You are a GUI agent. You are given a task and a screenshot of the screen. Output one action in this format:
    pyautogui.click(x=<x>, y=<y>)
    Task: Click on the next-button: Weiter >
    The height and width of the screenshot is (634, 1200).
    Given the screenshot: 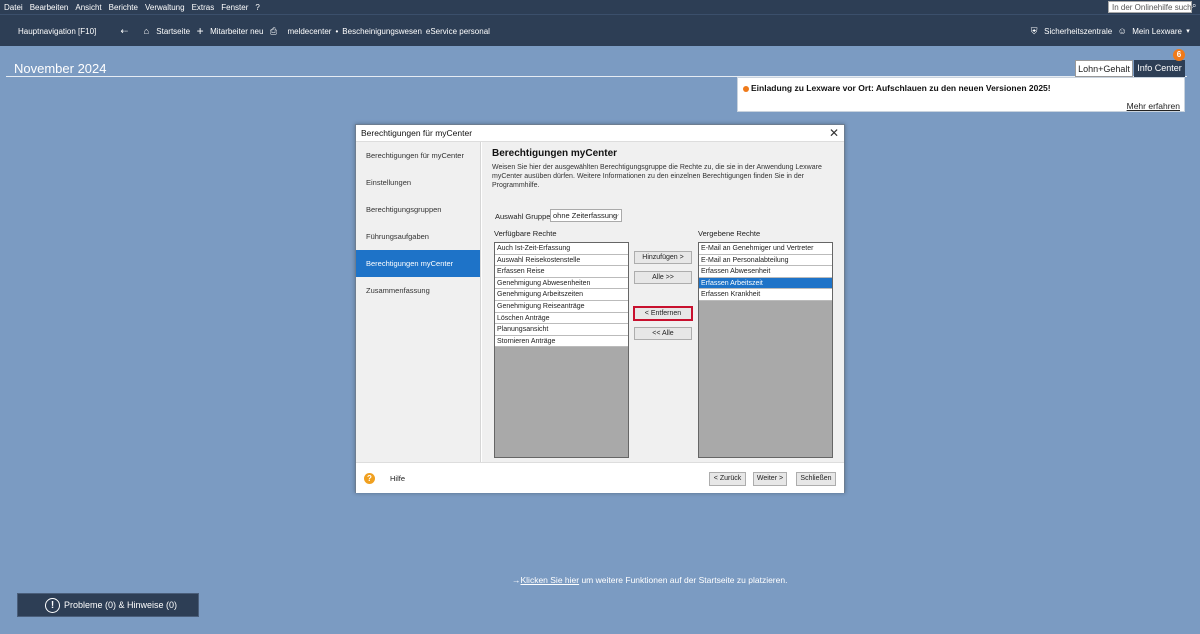 What is the action you would take?
    pyautogui.click(x=770, y=479)
    